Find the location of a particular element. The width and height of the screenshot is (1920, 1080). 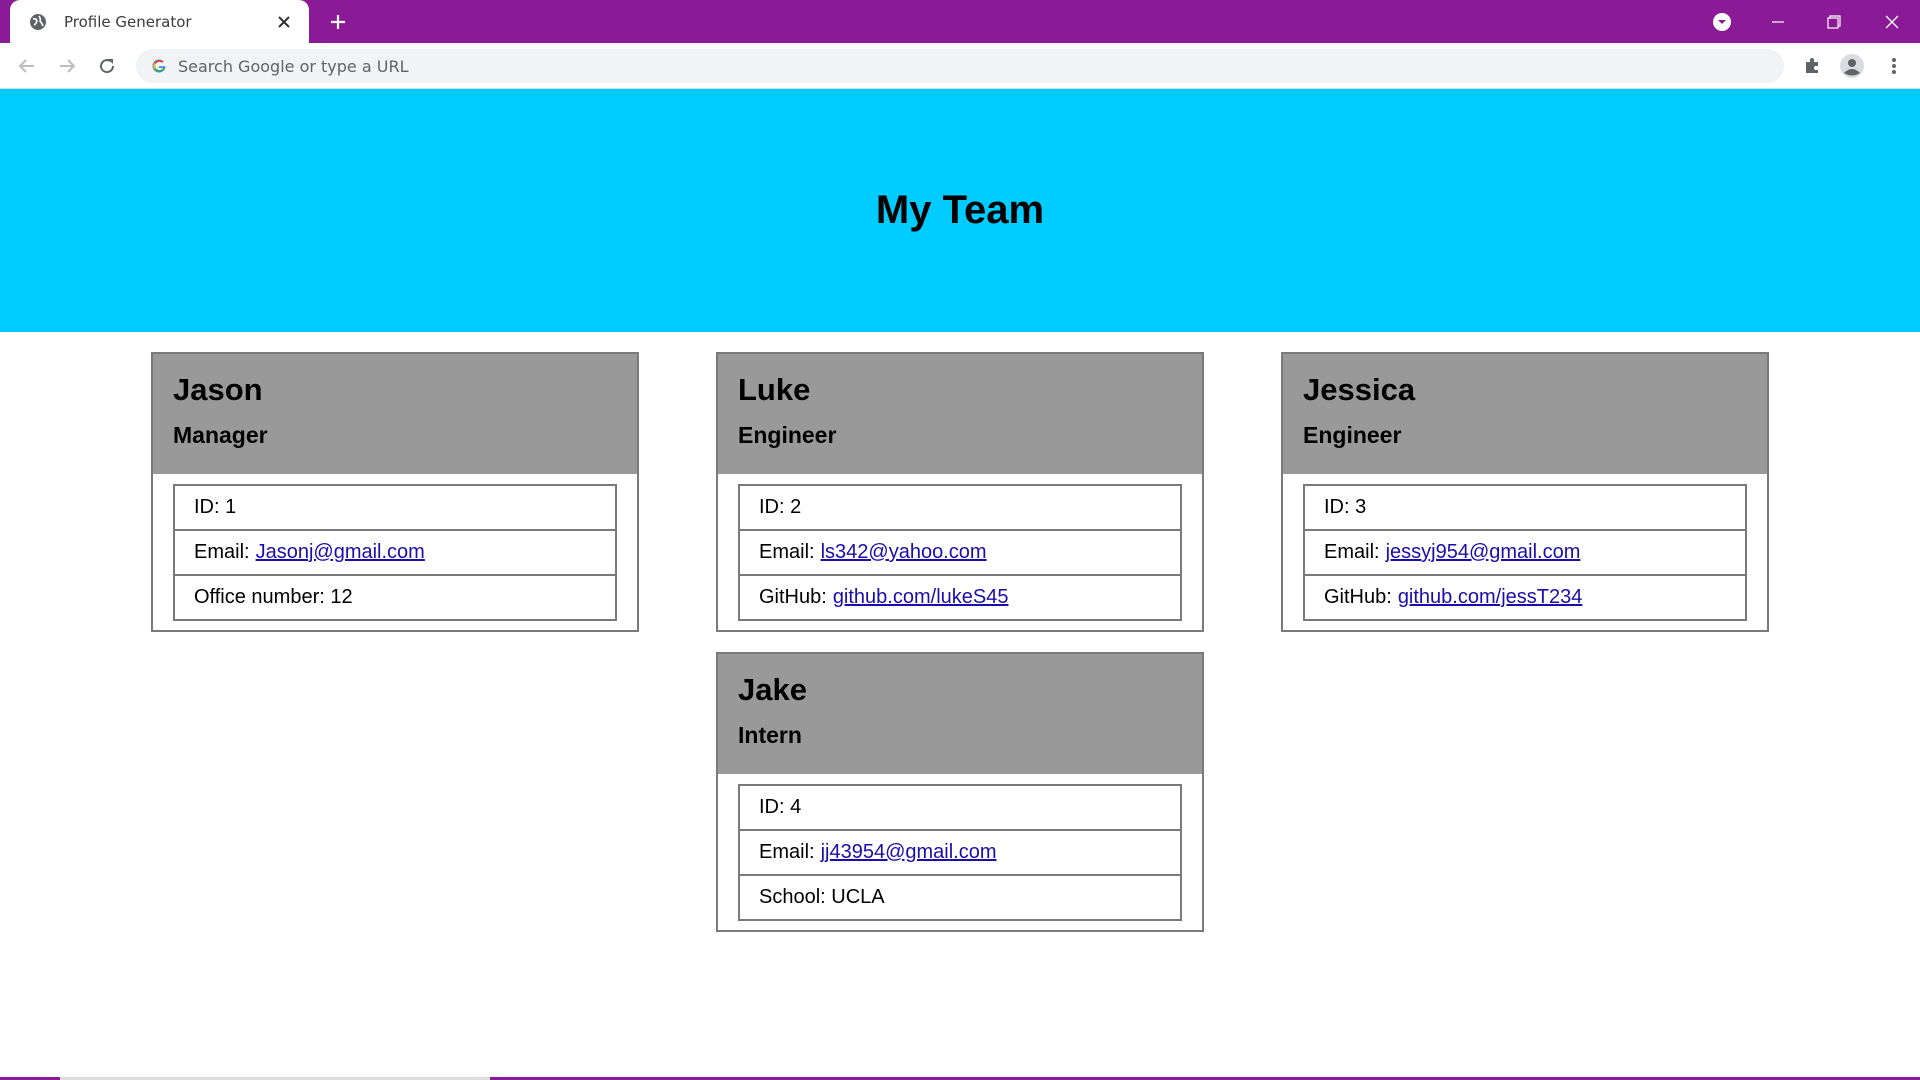

email-row: Email: Jasonj@gmail.com is located at coordinates (395, 553).